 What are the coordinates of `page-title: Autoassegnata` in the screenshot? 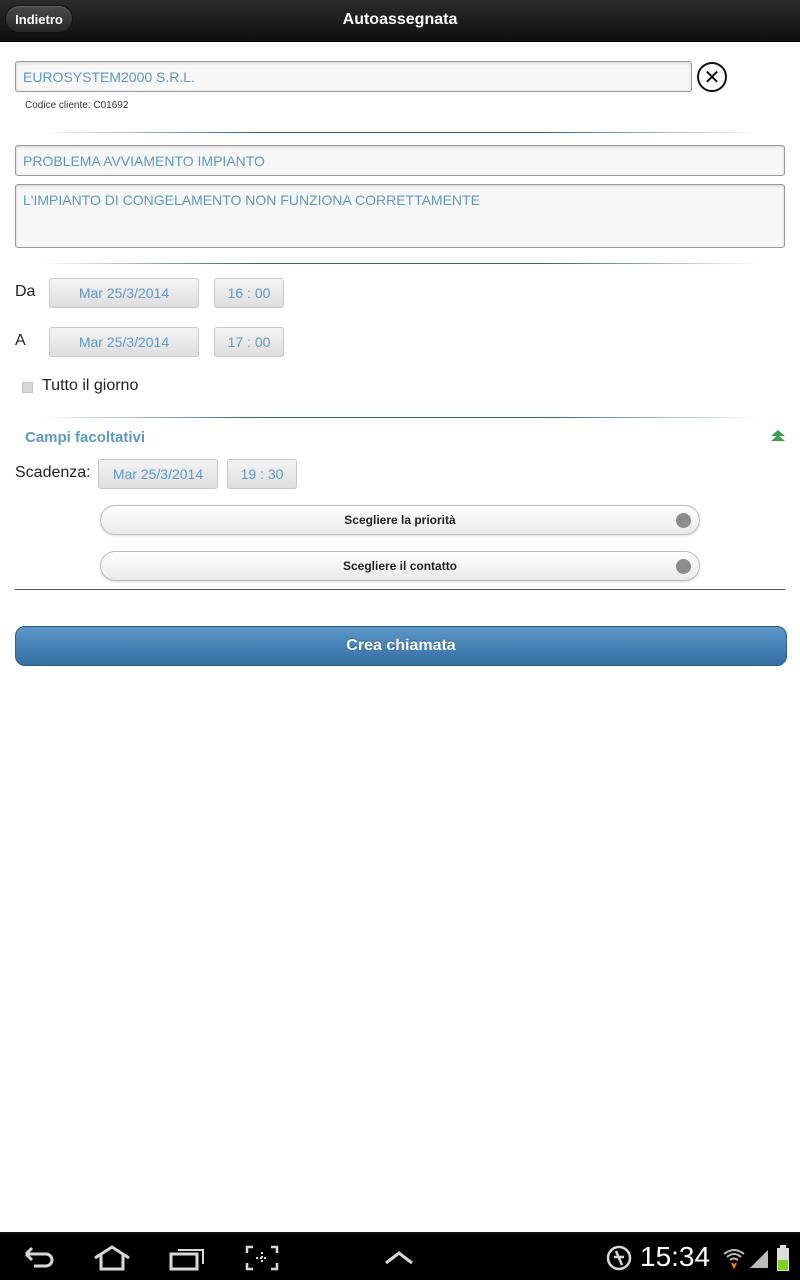 It's located at (400, 19).